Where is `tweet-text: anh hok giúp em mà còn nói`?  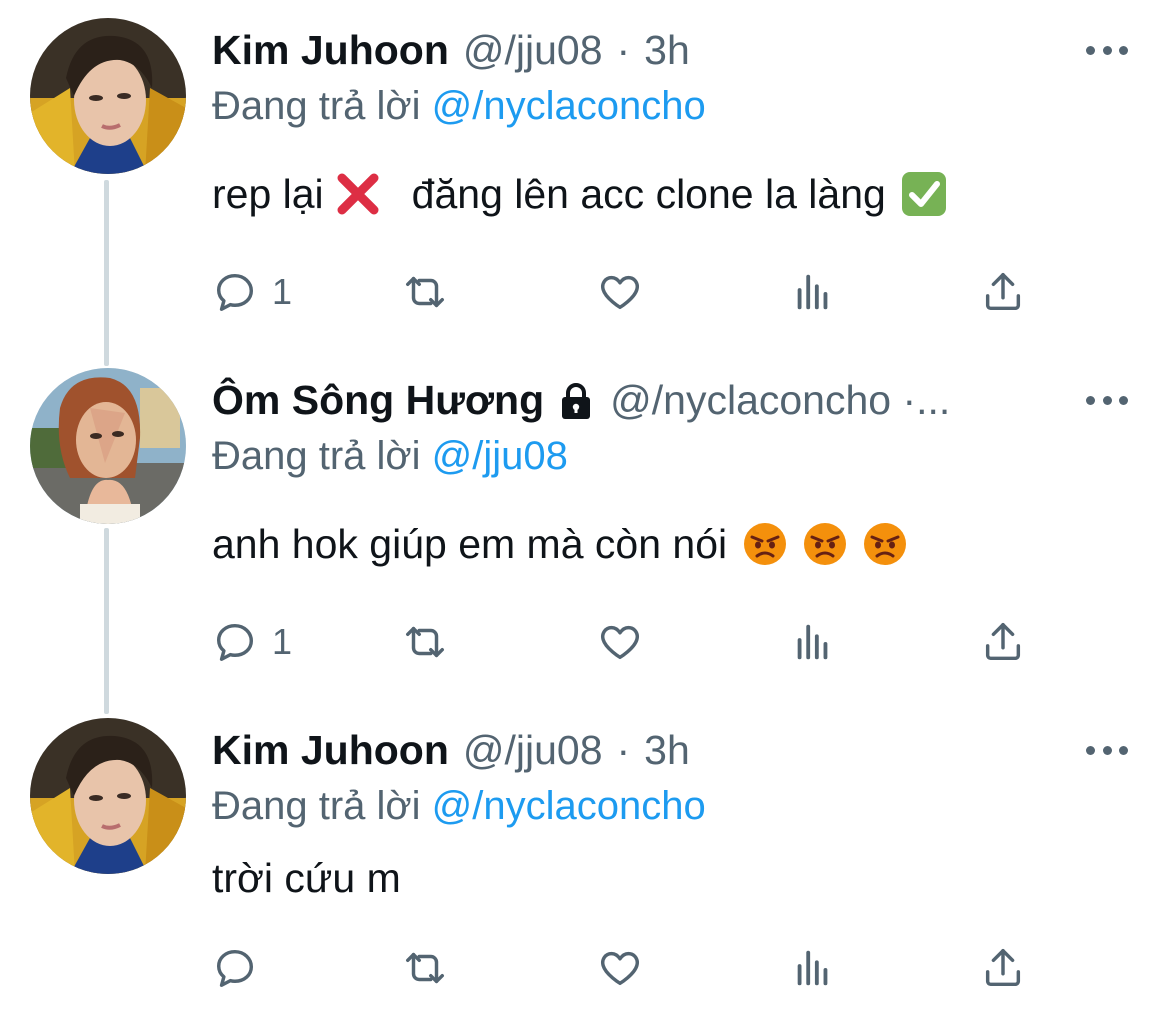
tweet-text: anh hok giúp em mà còn nói is located at coordinates (560, 544).